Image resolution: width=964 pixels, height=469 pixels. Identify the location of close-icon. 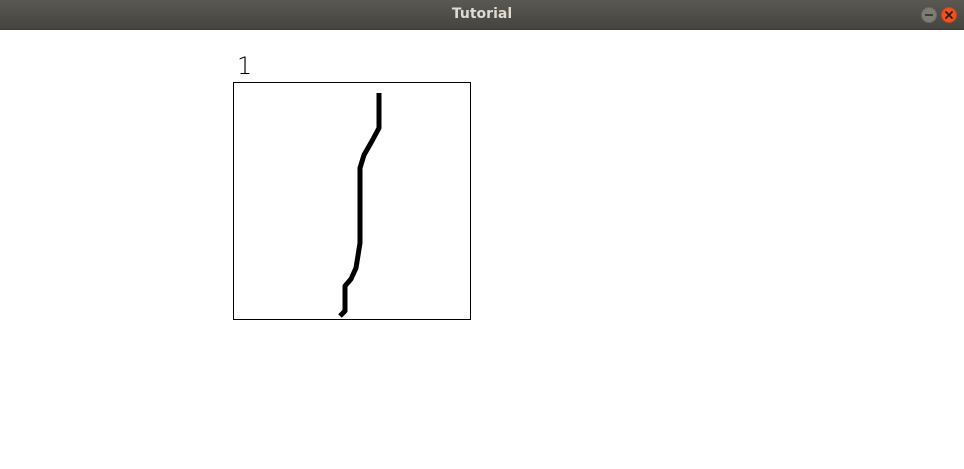
(949, 15).